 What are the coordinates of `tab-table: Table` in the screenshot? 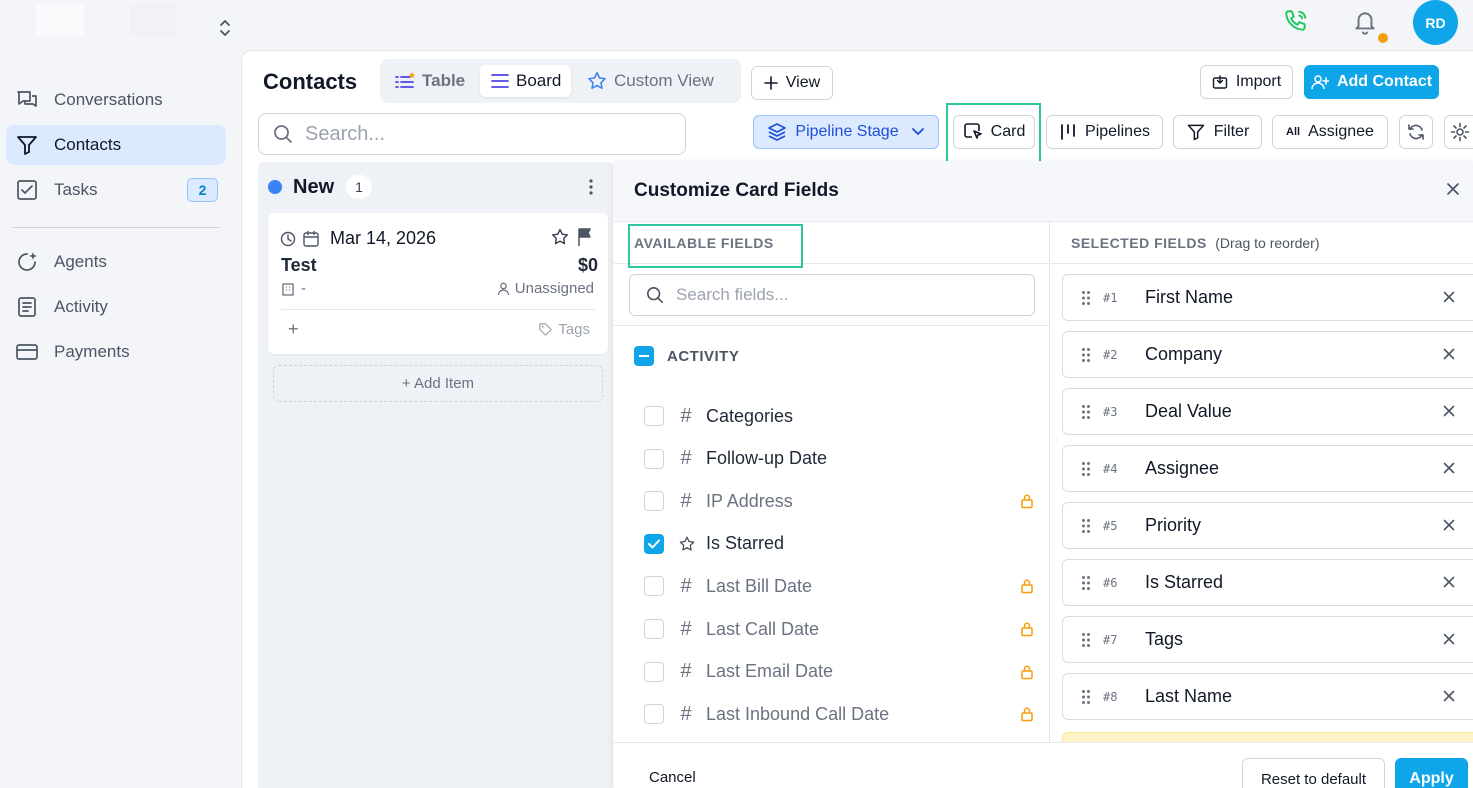 It's located at (429, 81).